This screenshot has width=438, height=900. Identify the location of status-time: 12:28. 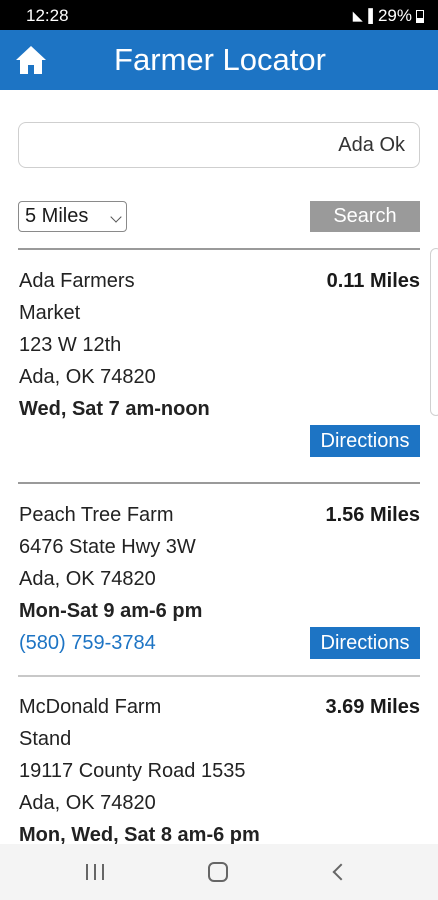
(47, 15).